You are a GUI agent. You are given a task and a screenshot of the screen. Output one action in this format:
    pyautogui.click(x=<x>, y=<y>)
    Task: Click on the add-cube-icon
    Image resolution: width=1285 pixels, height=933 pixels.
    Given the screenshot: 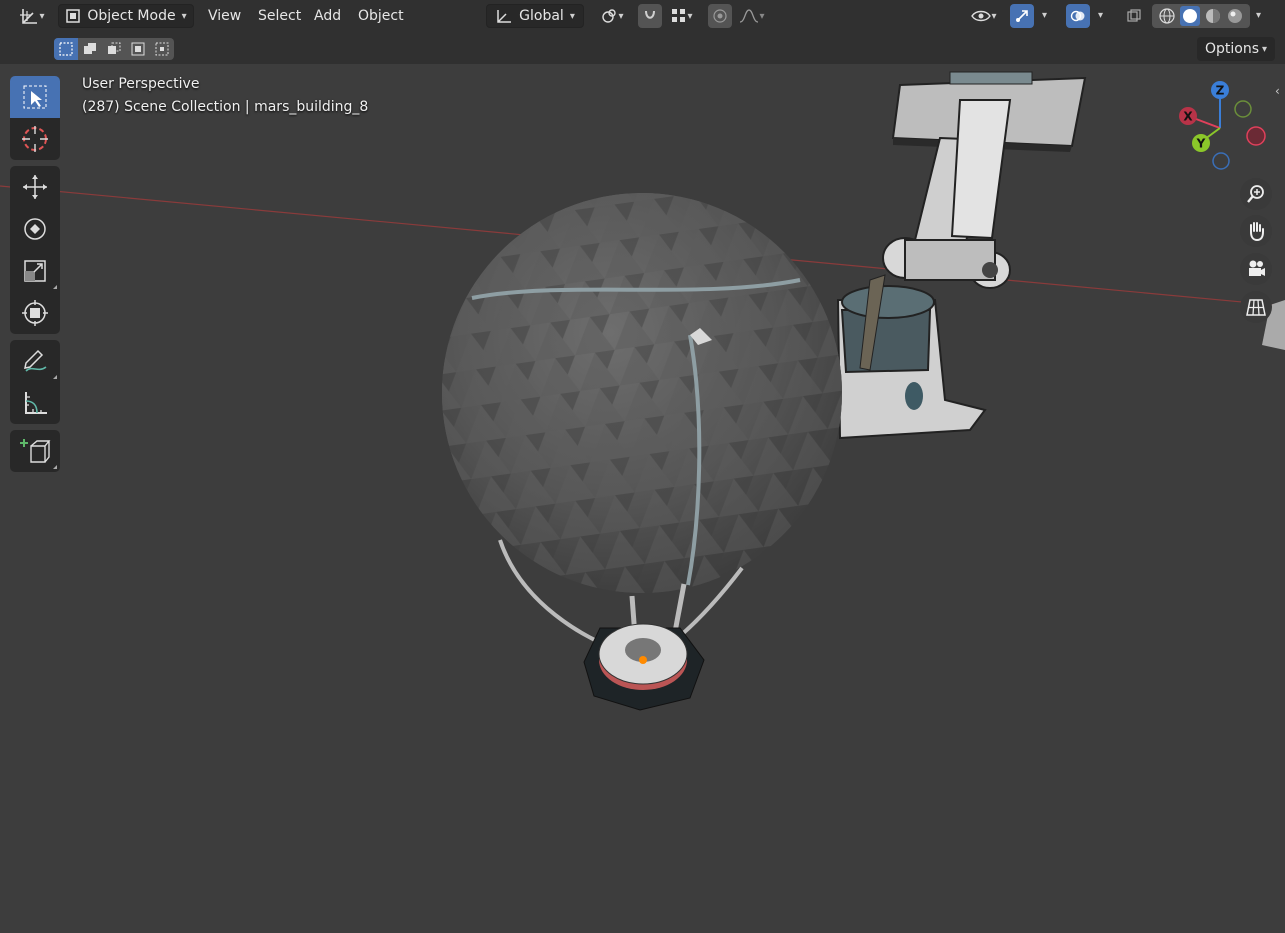 What is the action you would take?
    pyautogui.click(x=35, y=451)
    